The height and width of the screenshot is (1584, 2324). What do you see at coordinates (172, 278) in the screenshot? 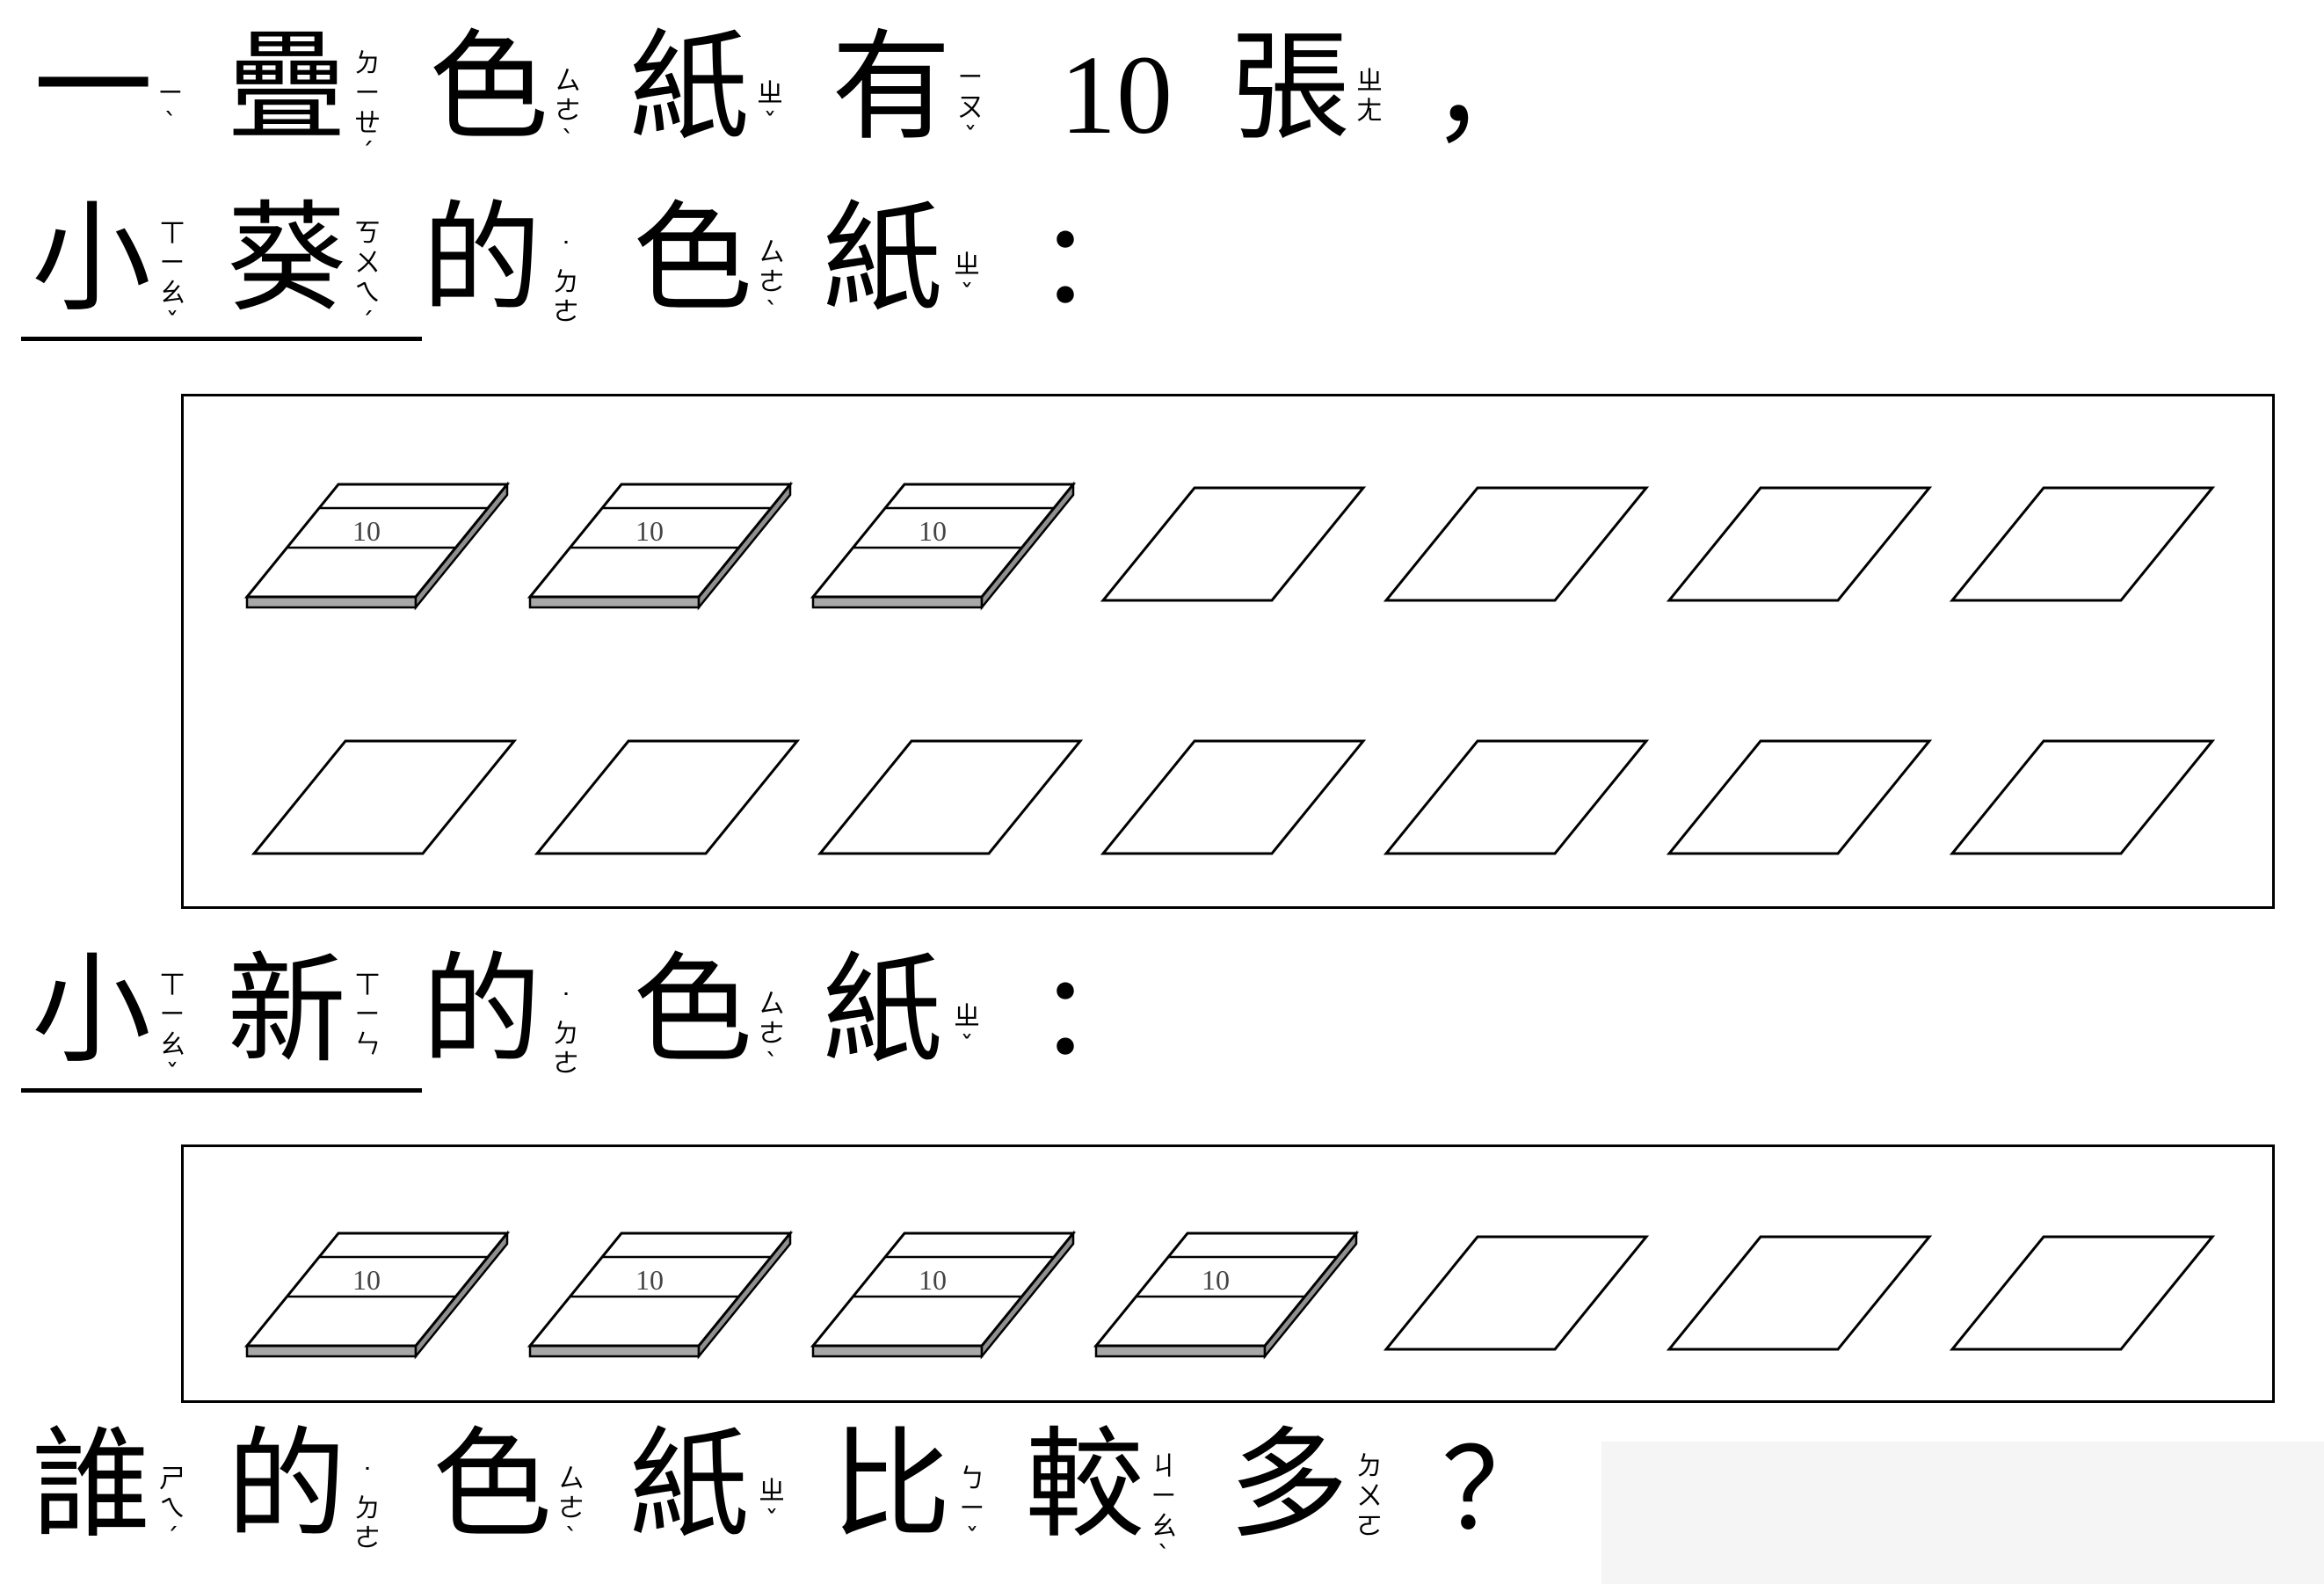
I see `xiaokui-name-zhuyin: ㄒㄧㄠˇ` at bounding box center [172, 278].